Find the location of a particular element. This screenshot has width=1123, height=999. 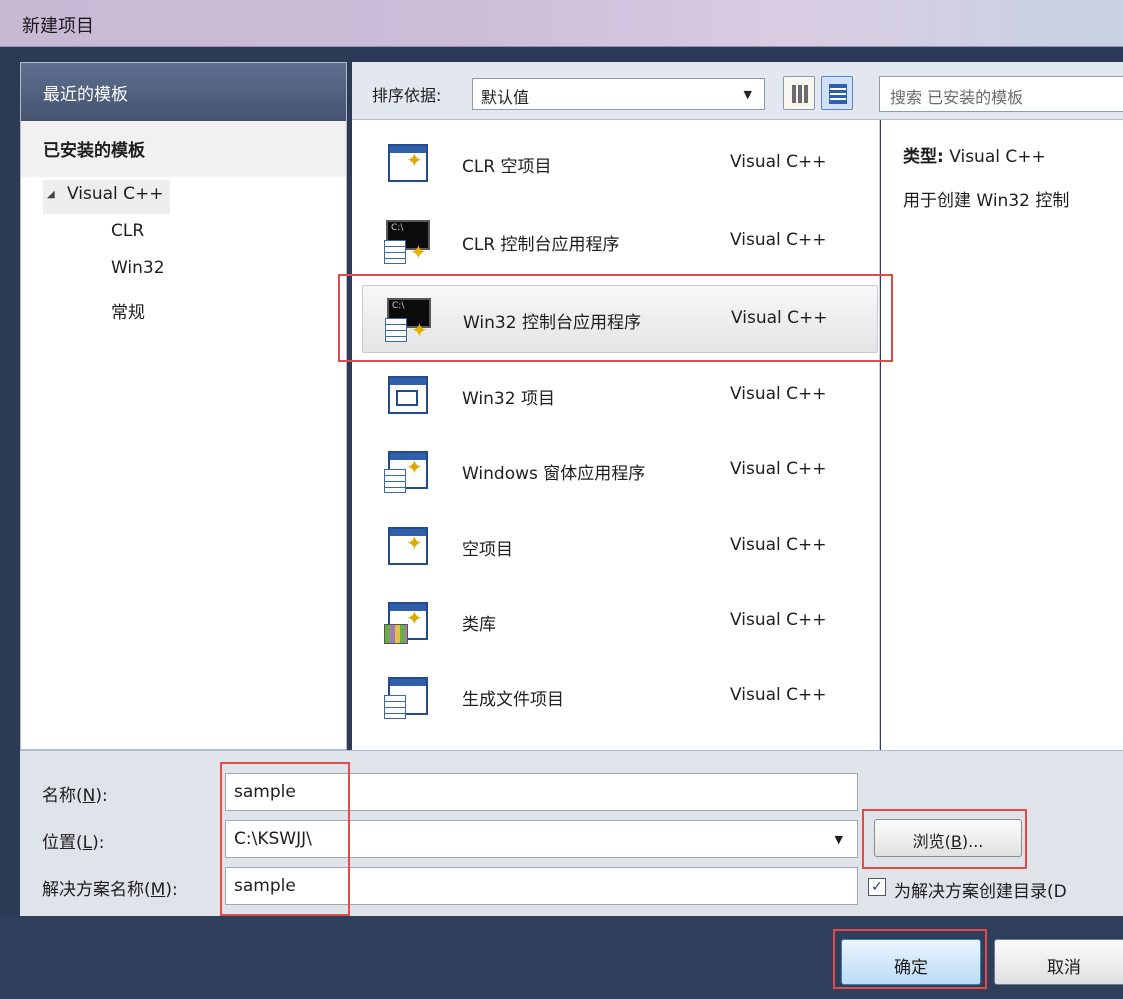

template-toolbar: 排序依据: 默认值 ▼ 搜索 已安装的模板 is located at coordinates (737, 91).